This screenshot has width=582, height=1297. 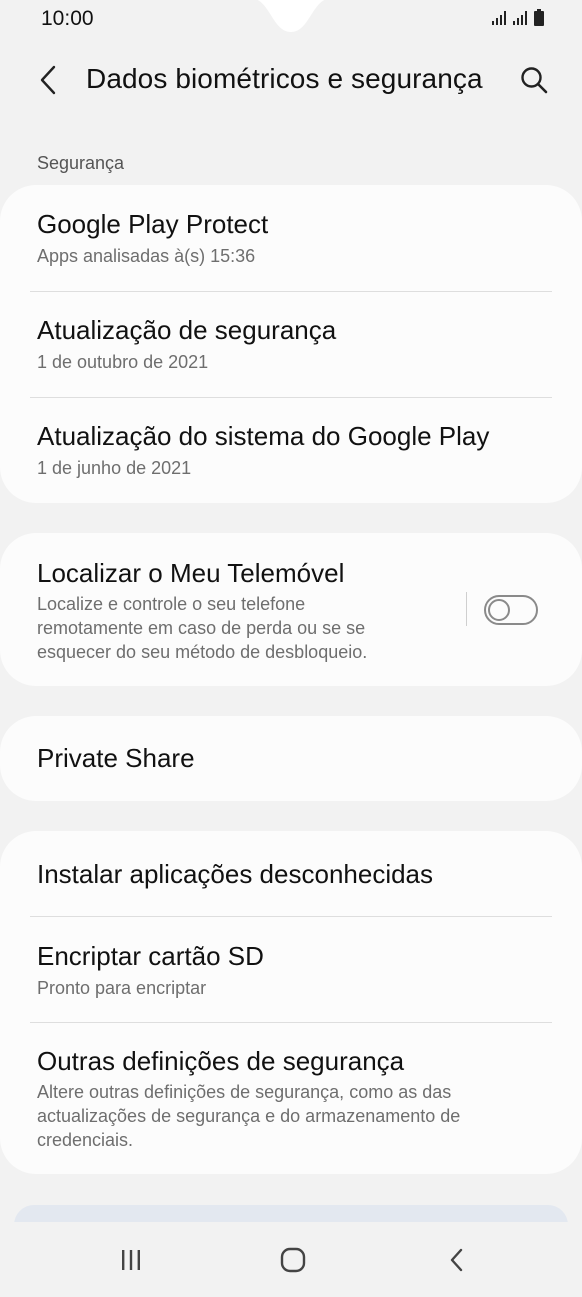 I want to click on nav-back-button, so click(x=457, y=1260).